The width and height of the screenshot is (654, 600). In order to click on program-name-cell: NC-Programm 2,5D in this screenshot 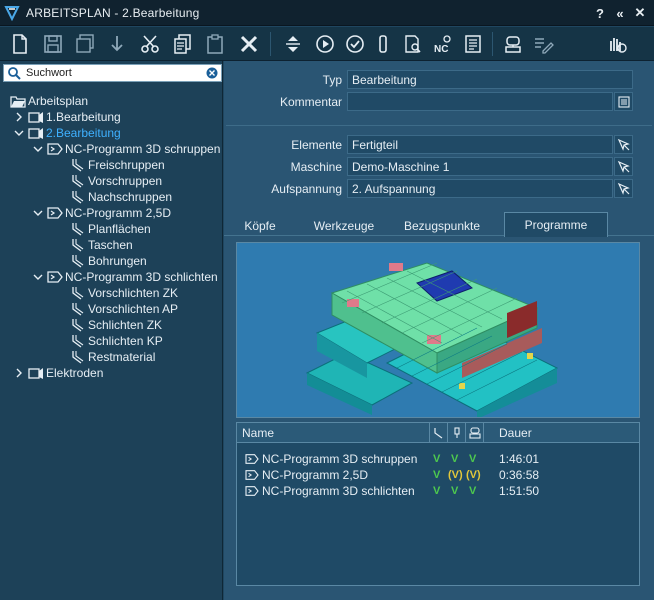, I will do `click(306, 475)`.